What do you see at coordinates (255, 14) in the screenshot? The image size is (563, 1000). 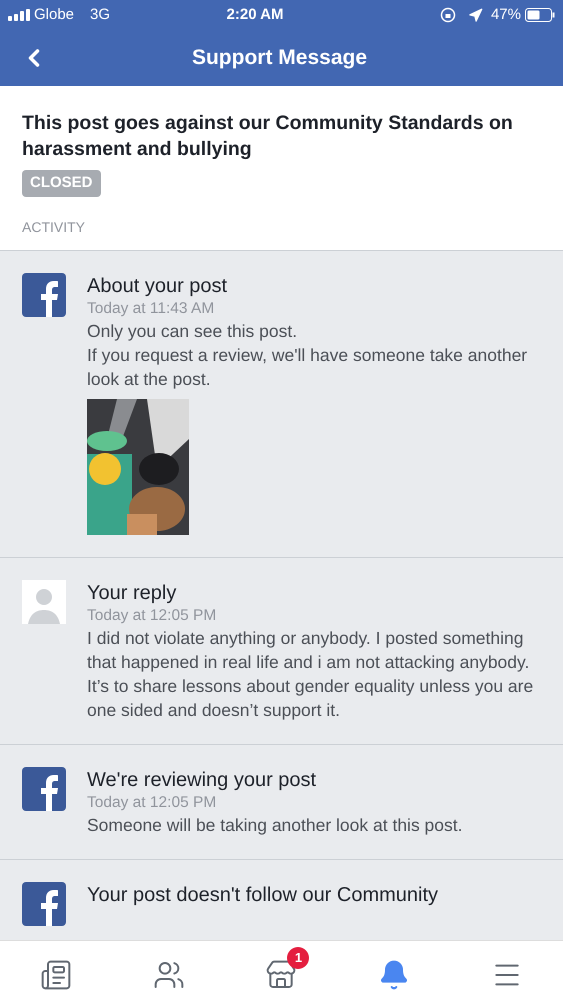 I see `status-time: 2:20 AM` at bounding box center [255, 14].